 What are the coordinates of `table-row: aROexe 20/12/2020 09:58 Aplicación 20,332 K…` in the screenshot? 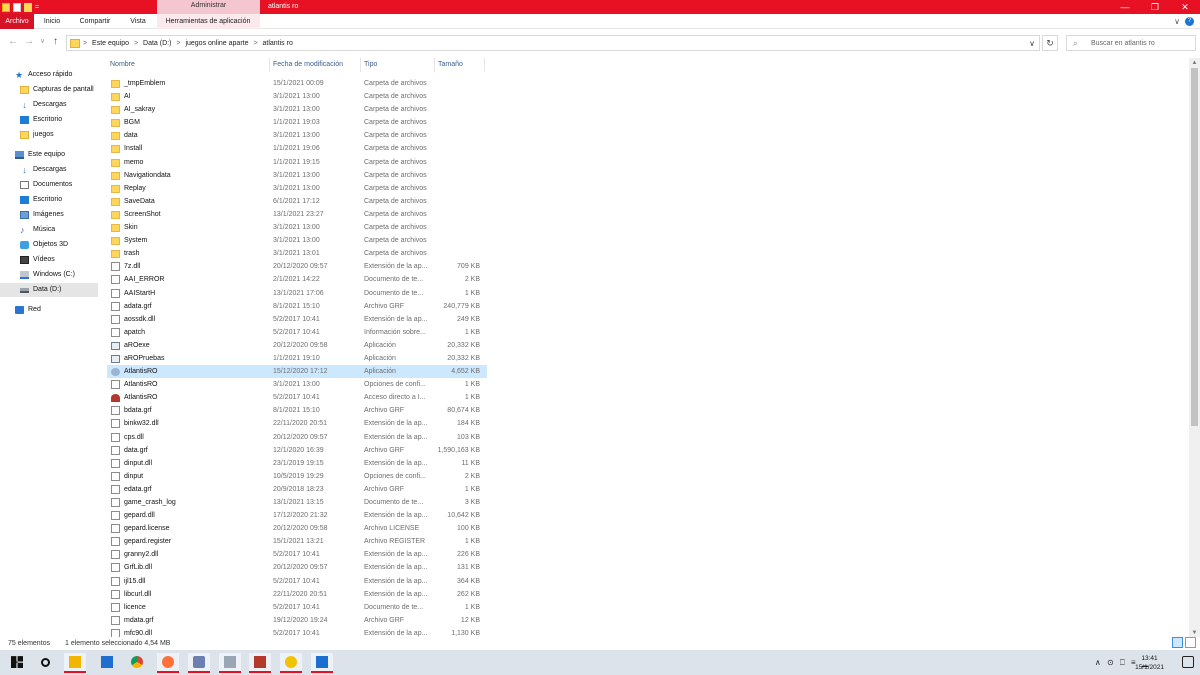 It's located at (297, 345).